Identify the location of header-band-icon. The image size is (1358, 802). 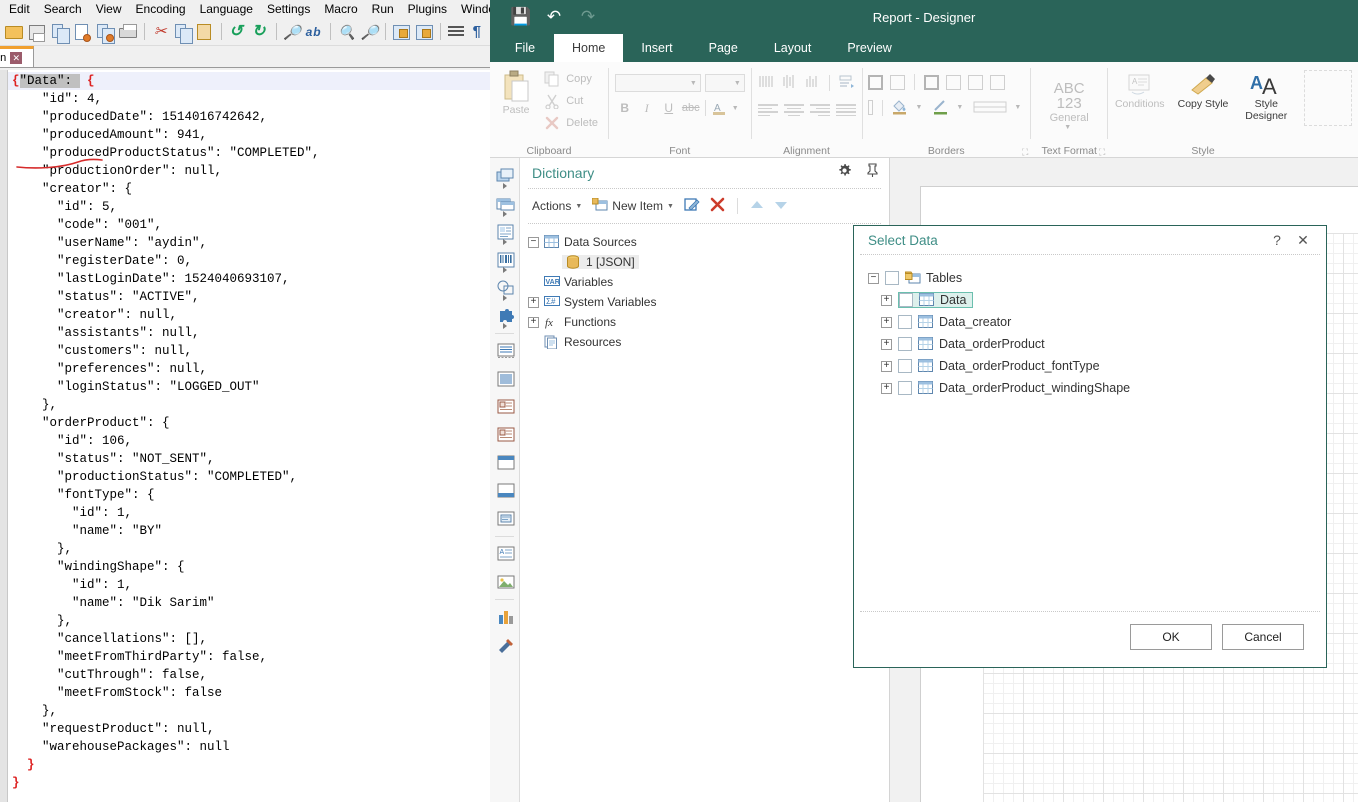
(505, 407).